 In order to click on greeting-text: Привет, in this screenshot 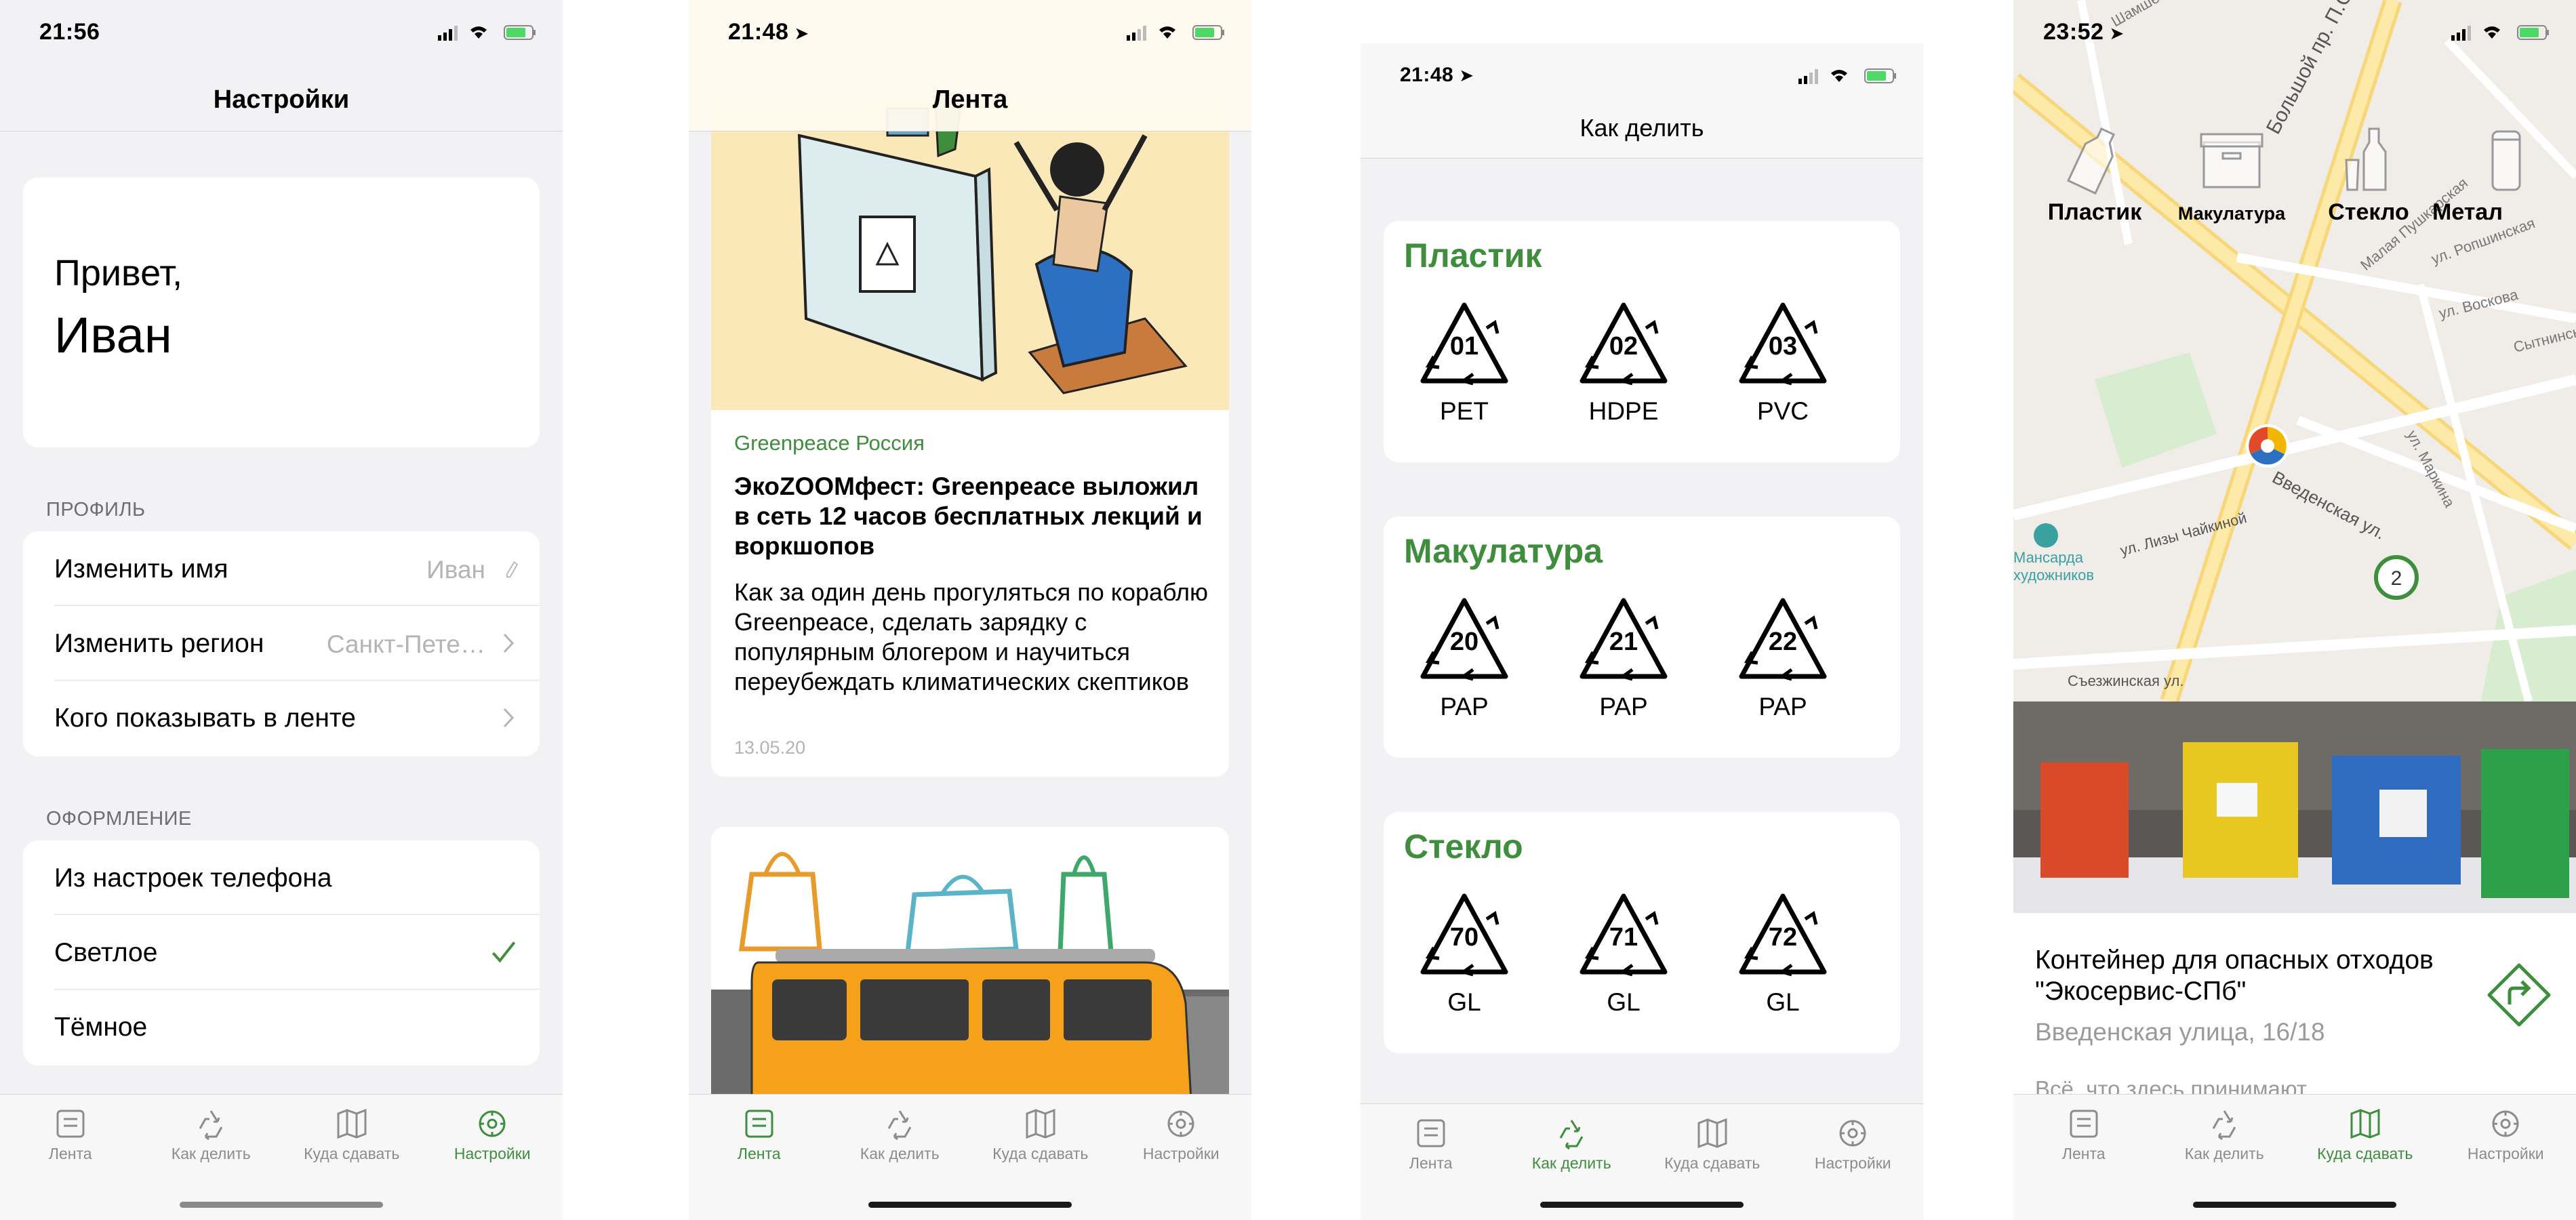, I will do `click(118, 273)`.